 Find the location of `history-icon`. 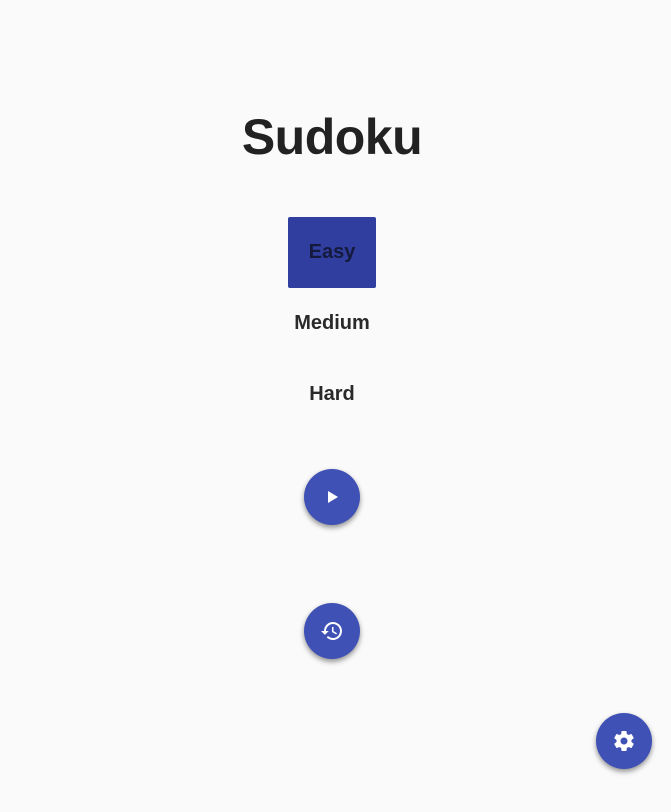

history-icon is located at coordinates (332, 631).